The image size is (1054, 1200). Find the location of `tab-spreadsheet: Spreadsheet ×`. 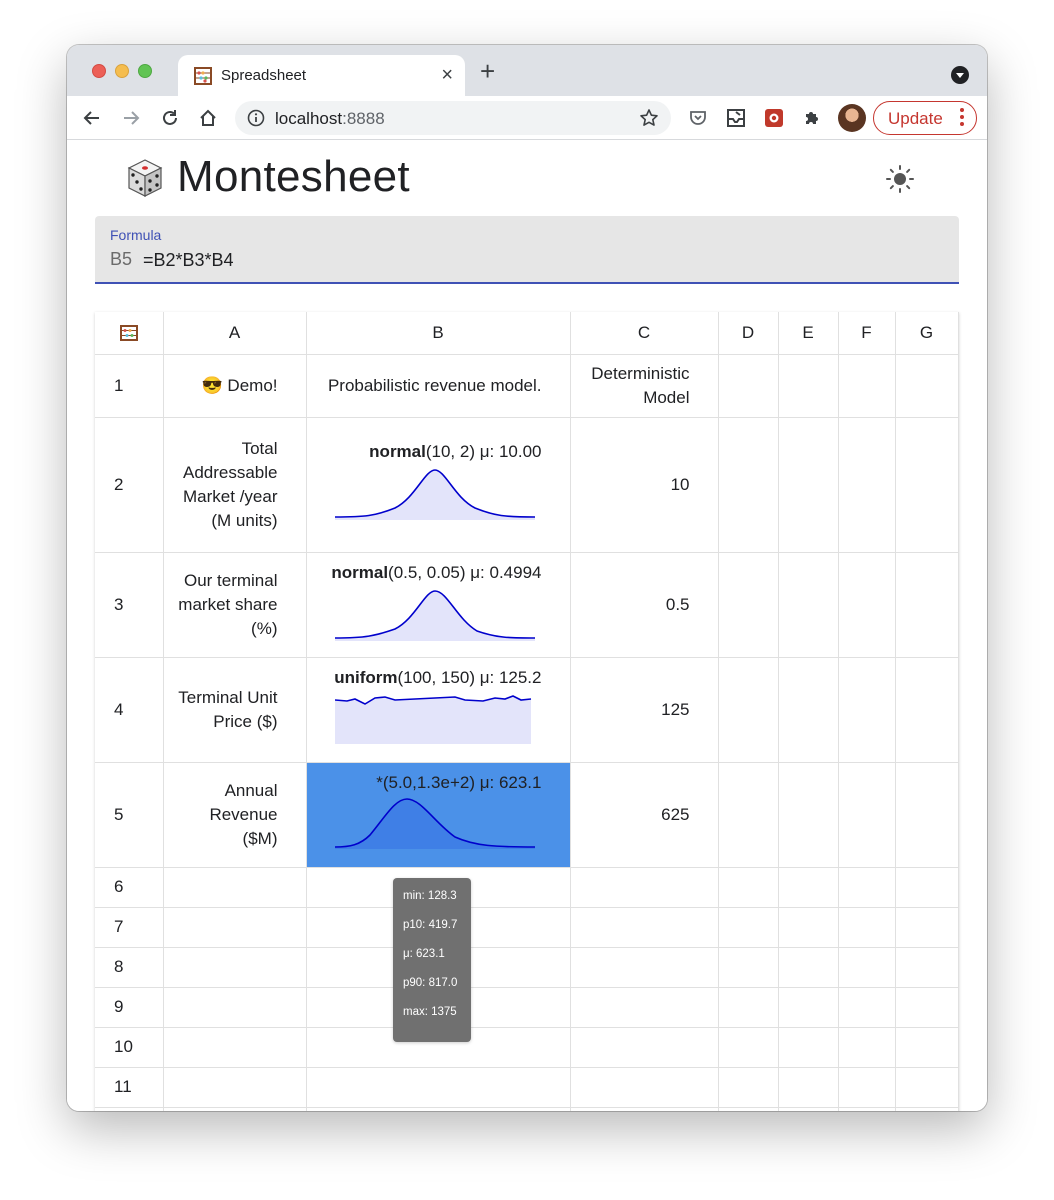

tab-spreadsheet: Spreadsheet × is located at coordinates (321, 76).